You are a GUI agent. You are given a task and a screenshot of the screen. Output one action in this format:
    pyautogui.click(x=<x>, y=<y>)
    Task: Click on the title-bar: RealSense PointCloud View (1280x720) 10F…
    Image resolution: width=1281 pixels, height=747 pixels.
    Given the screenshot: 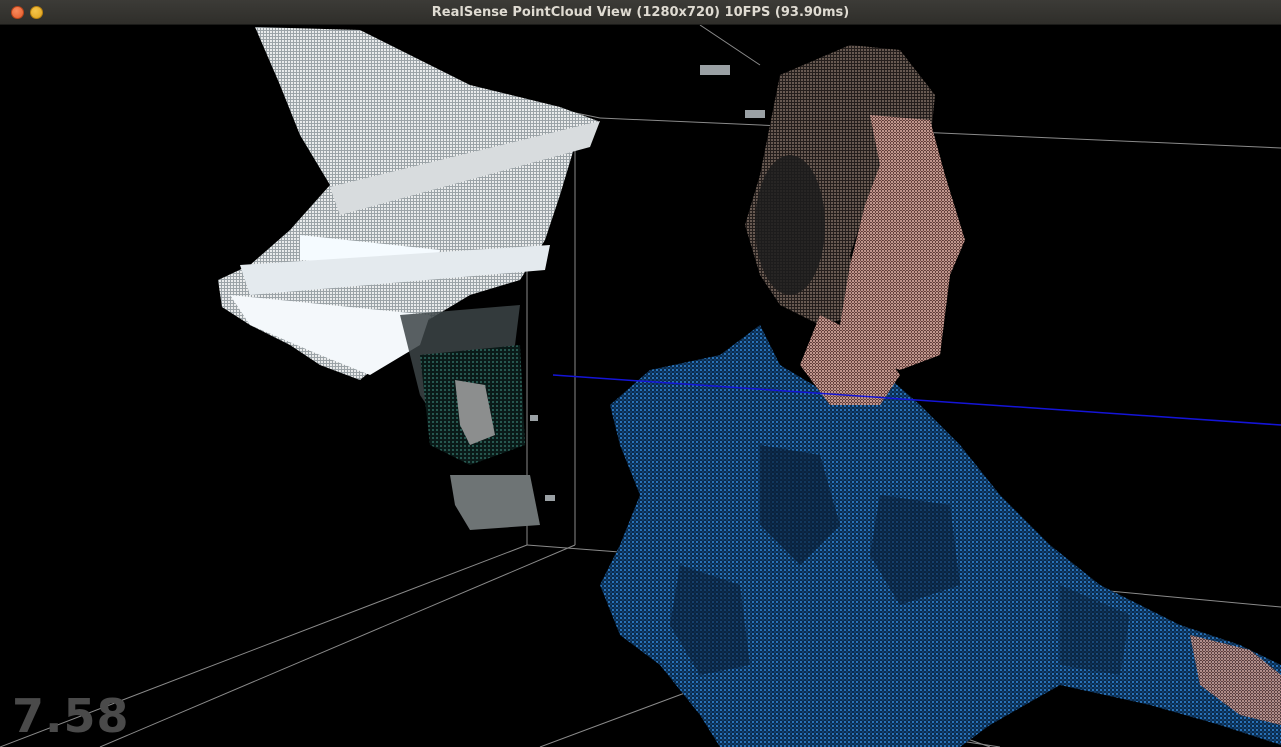 What is the action you would take?
    pyautogui.click(x=640, y=12)
    